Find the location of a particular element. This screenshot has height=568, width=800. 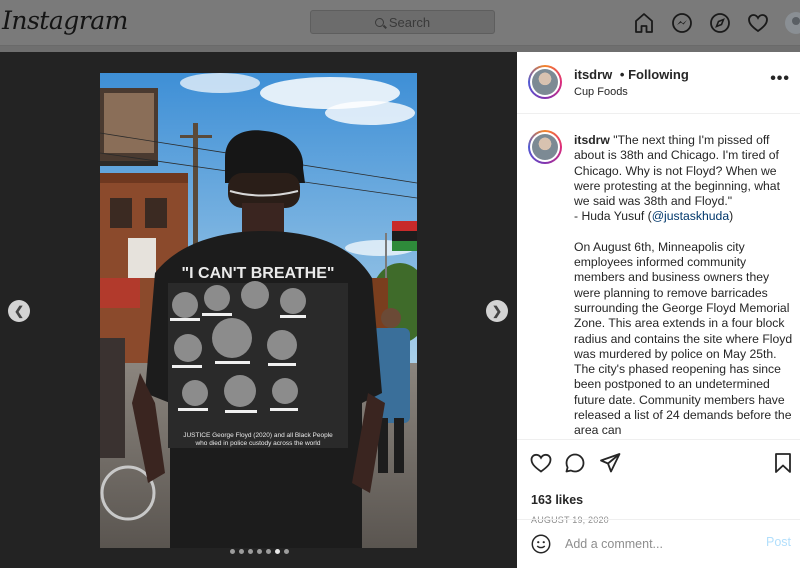

activity-heart-icon is located at coordinates (758, 23).